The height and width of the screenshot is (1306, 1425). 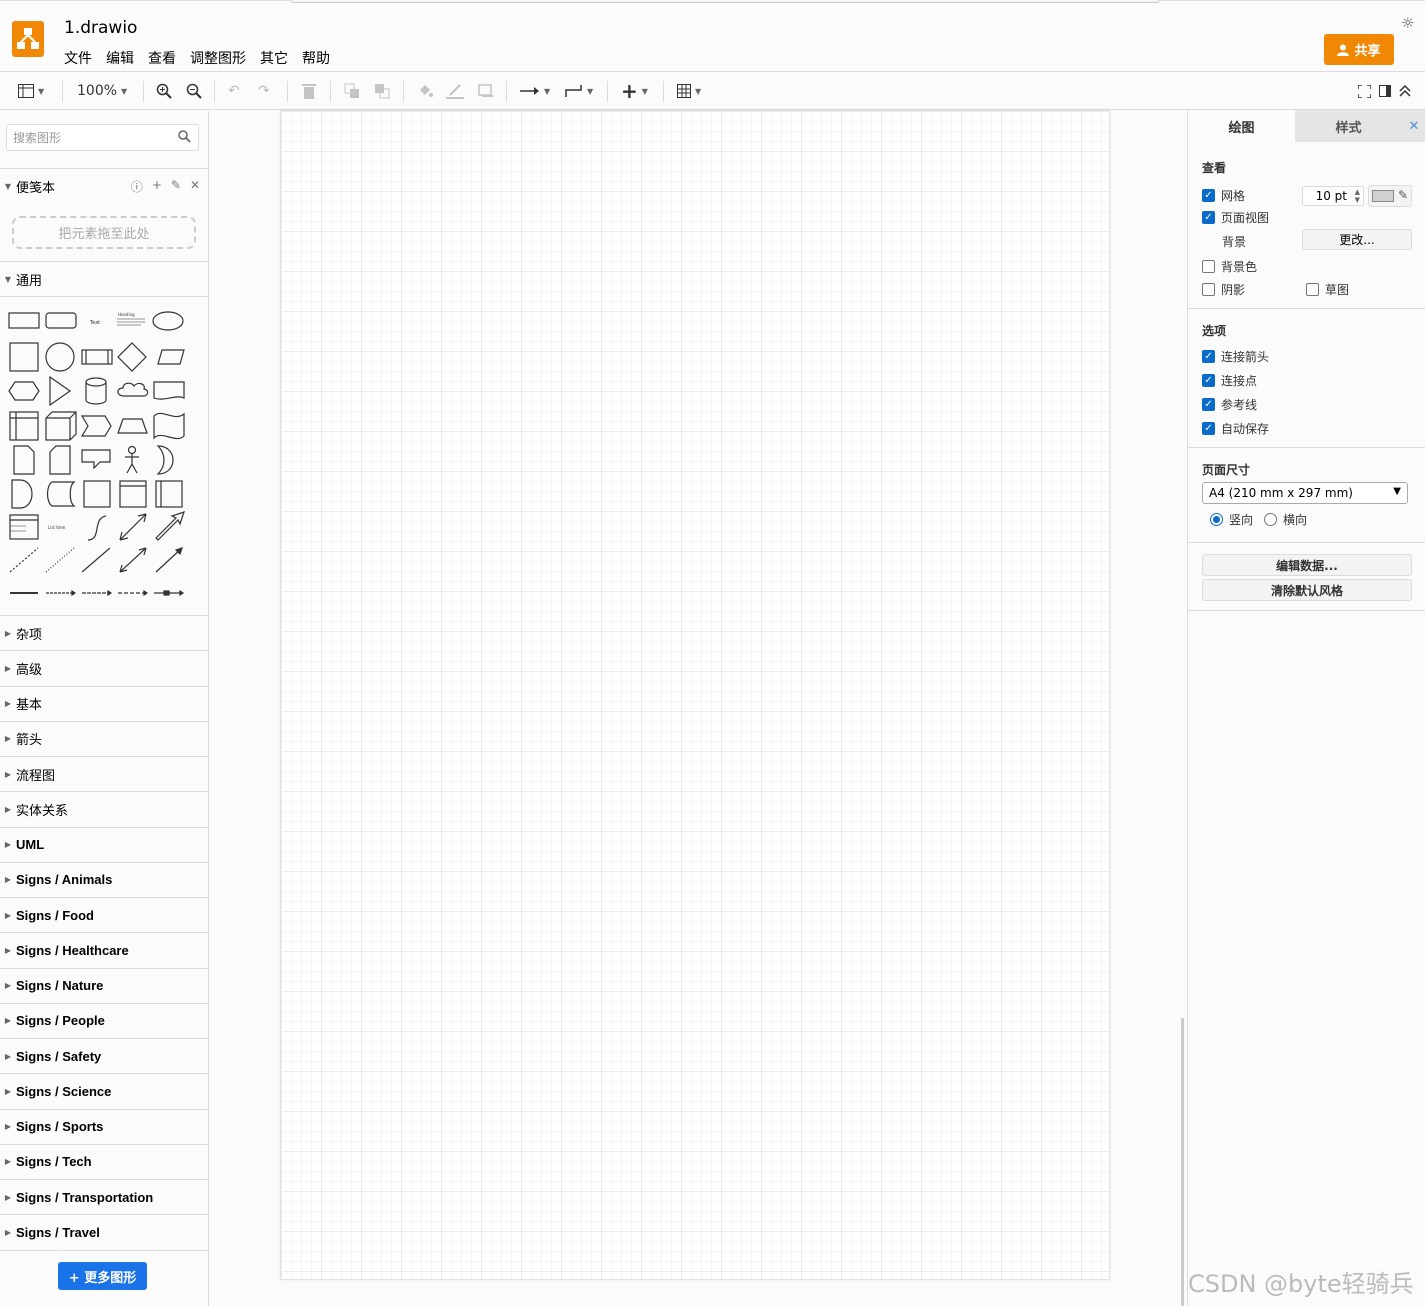 I want to click on shape-rectangle, so click(x=24, y=320).